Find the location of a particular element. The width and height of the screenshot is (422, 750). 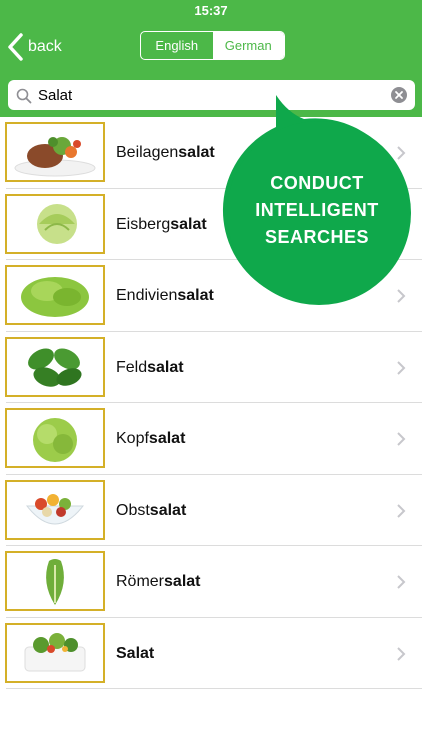

head-lettuce-thumbnail is located at coordinates (55, 438).